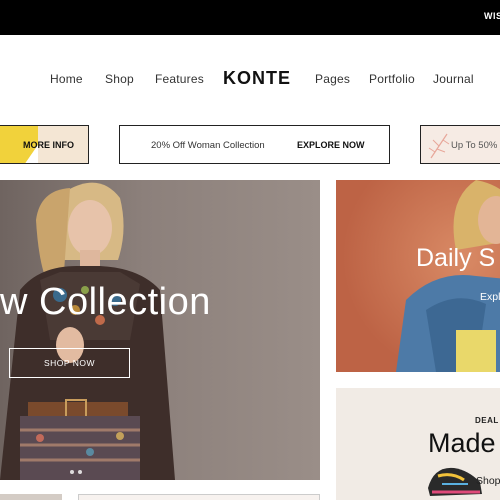 This screenshot has height=500, width=500. What do you see at coordinates (453, 79) in the screenshot?
I see `nav-journal: Journal` at bounding box center [453, 79].